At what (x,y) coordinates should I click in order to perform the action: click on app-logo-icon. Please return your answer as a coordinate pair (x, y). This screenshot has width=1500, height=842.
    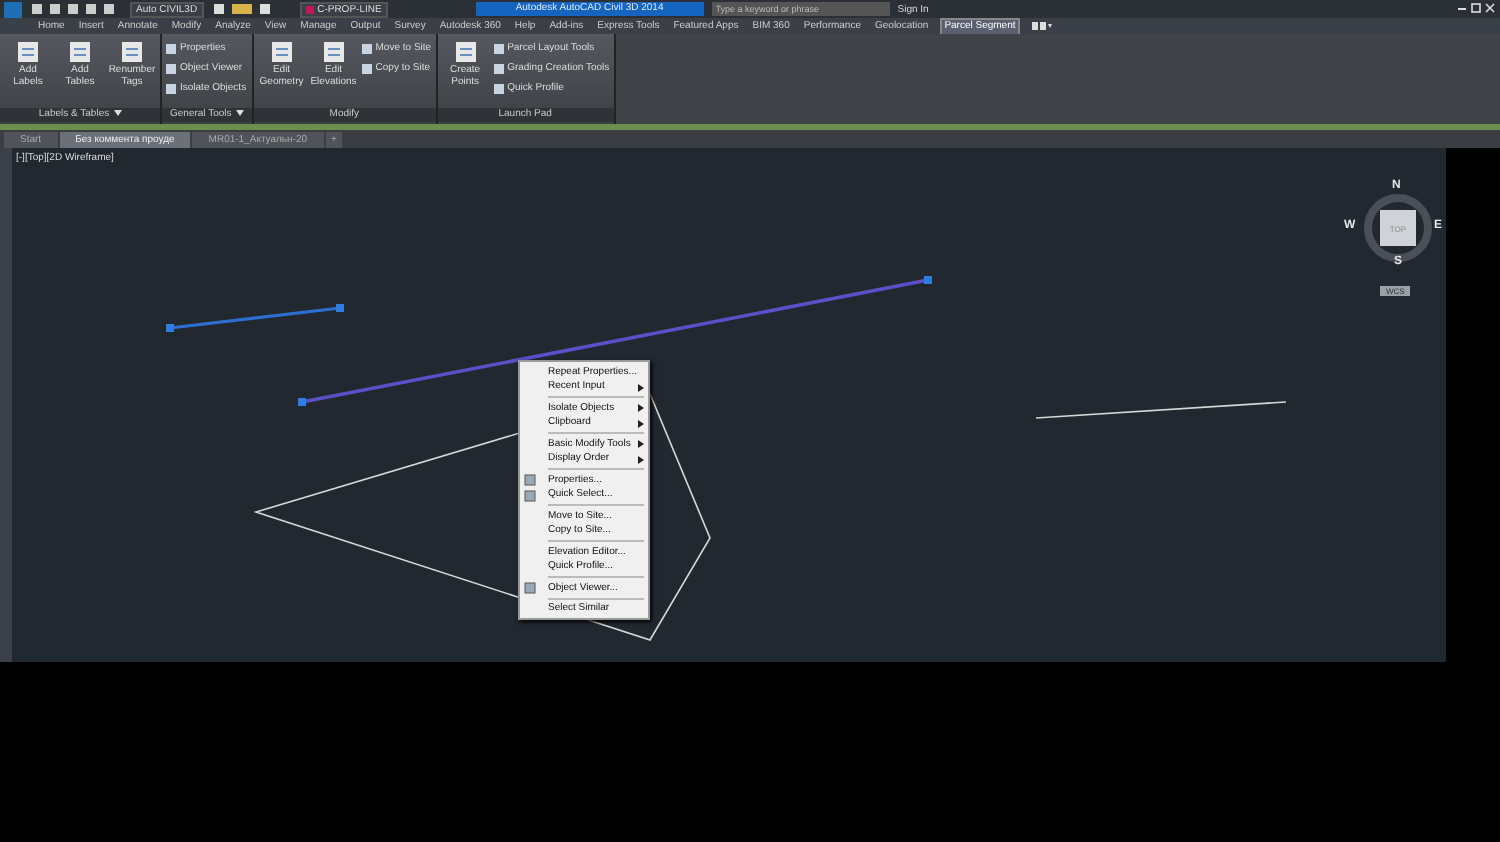
    Looking at the image, I should click on (13, 9).